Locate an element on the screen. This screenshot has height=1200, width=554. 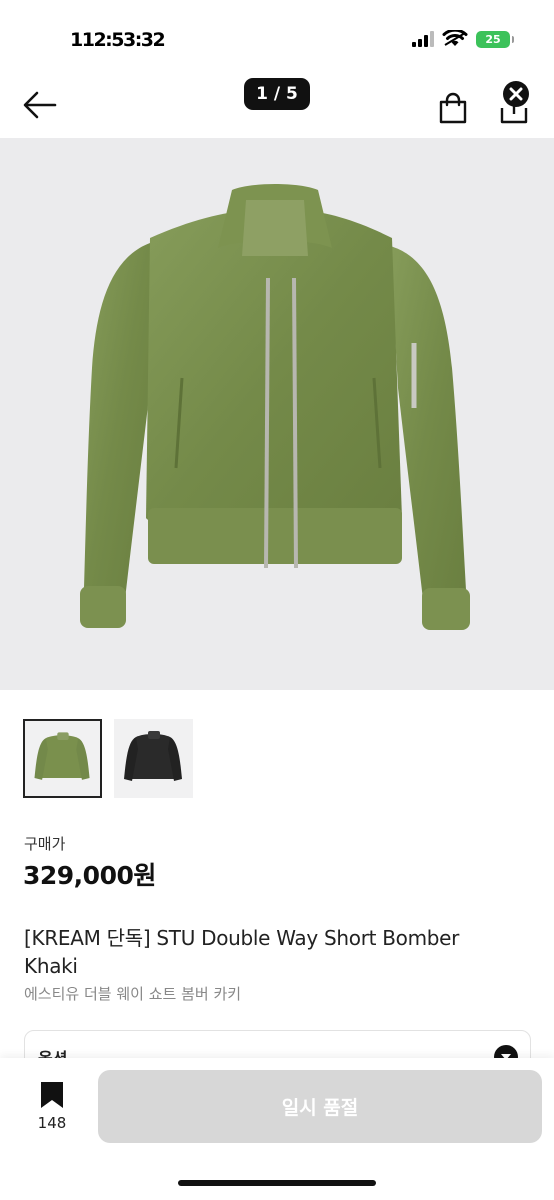
close-button is located at coordinates (516, 94).